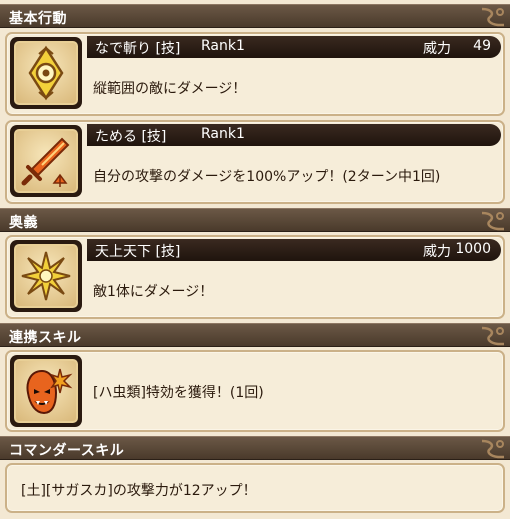  Describe the element at coordinates (131, 137) in the screenshot. I see `skill-name: ためる [技]` at that location.